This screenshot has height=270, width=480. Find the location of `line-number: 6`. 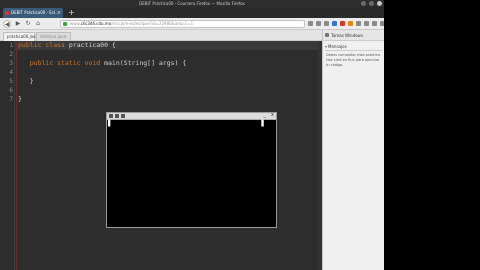

line-number: 6 is located at coordinates (11, 90).